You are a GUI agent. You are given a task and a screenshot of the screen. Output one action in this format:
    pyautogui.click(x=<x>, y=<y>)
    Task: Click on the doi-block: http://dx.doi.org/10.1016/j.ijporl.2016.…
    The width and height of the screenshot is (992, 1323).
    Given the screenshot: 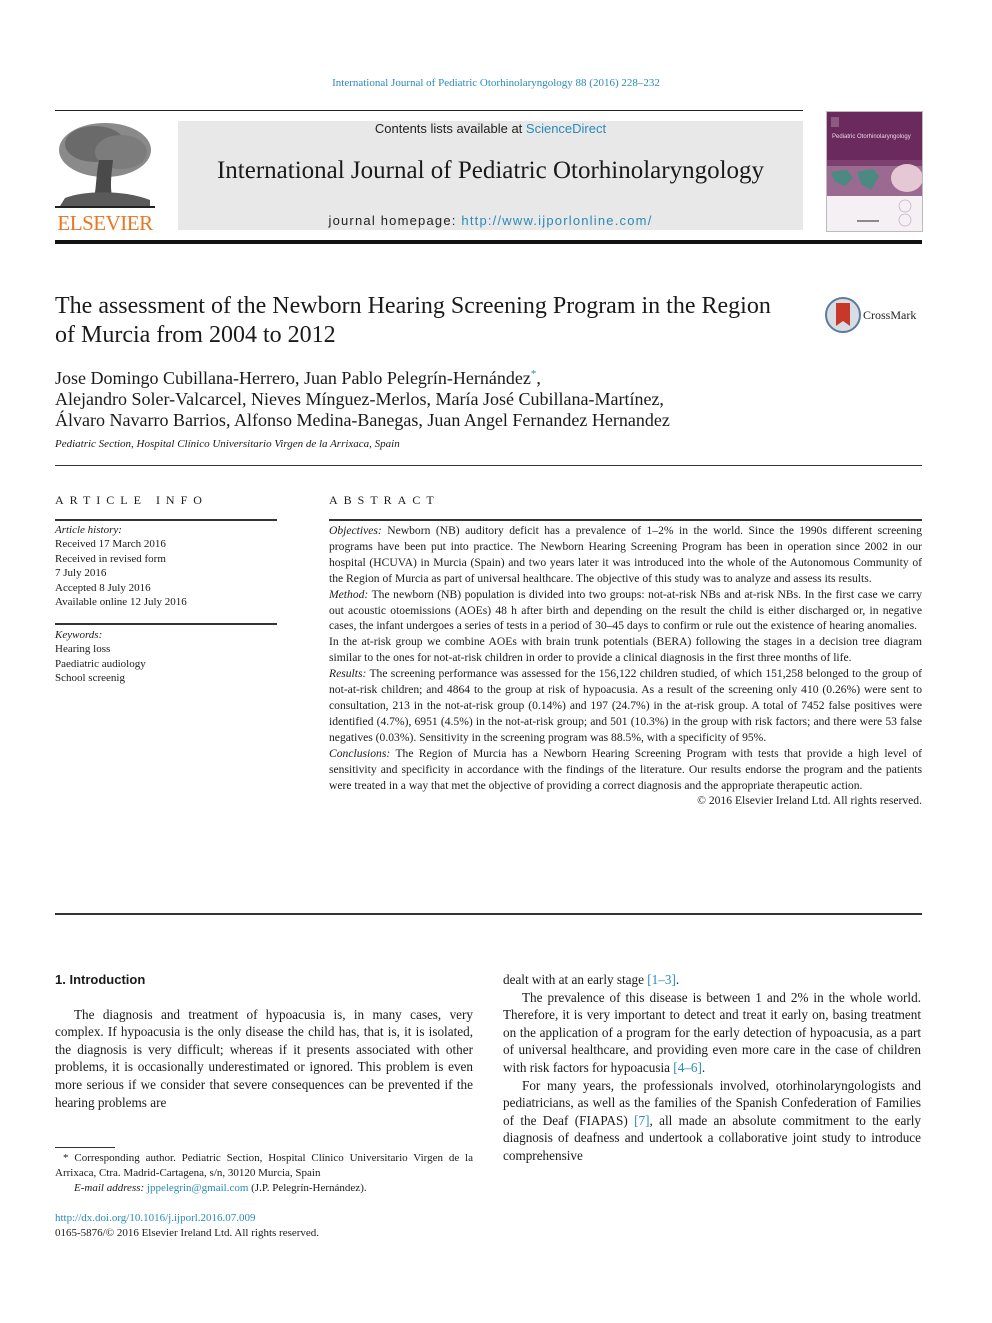 What is the action you would take?
    pyautogui.click(x=264, y=1226)
    